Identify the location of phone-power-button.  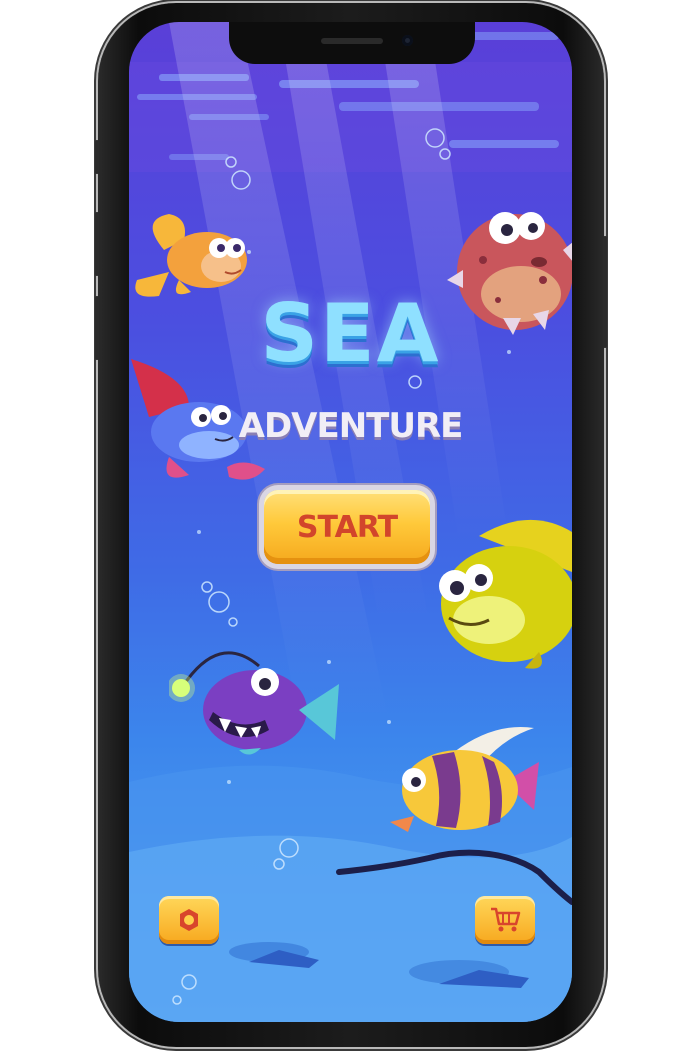
(605, 292).